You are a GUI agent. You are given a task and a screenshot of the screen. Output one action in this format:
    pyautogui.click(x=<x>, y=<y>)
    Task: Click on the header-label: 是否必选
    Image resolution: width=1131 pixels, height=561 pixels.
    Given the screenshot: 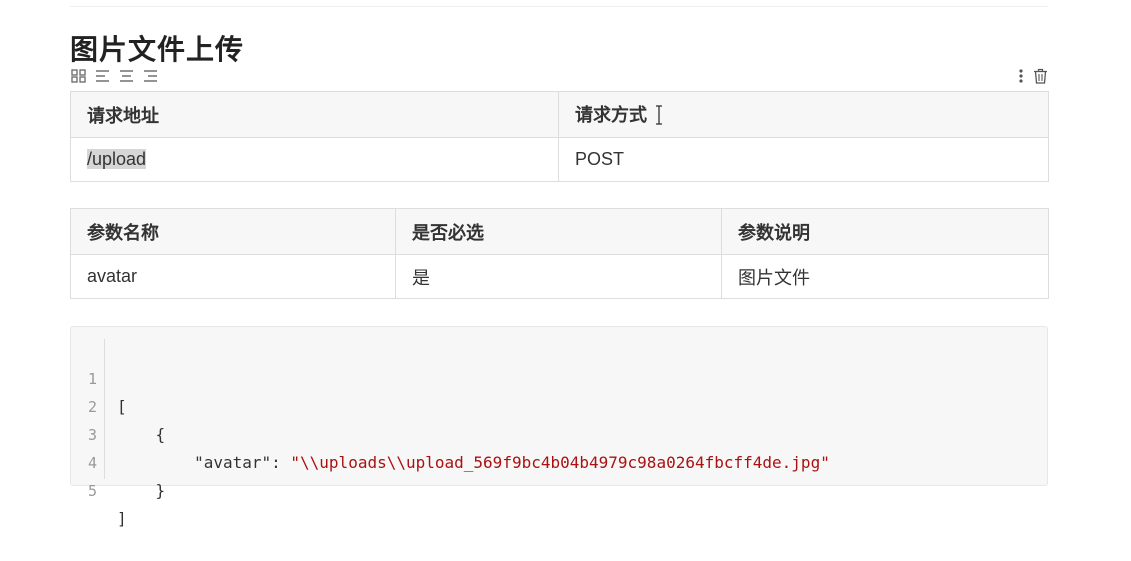 What is the action you would take?
    pyautogui.click(x=448, y=232)
    